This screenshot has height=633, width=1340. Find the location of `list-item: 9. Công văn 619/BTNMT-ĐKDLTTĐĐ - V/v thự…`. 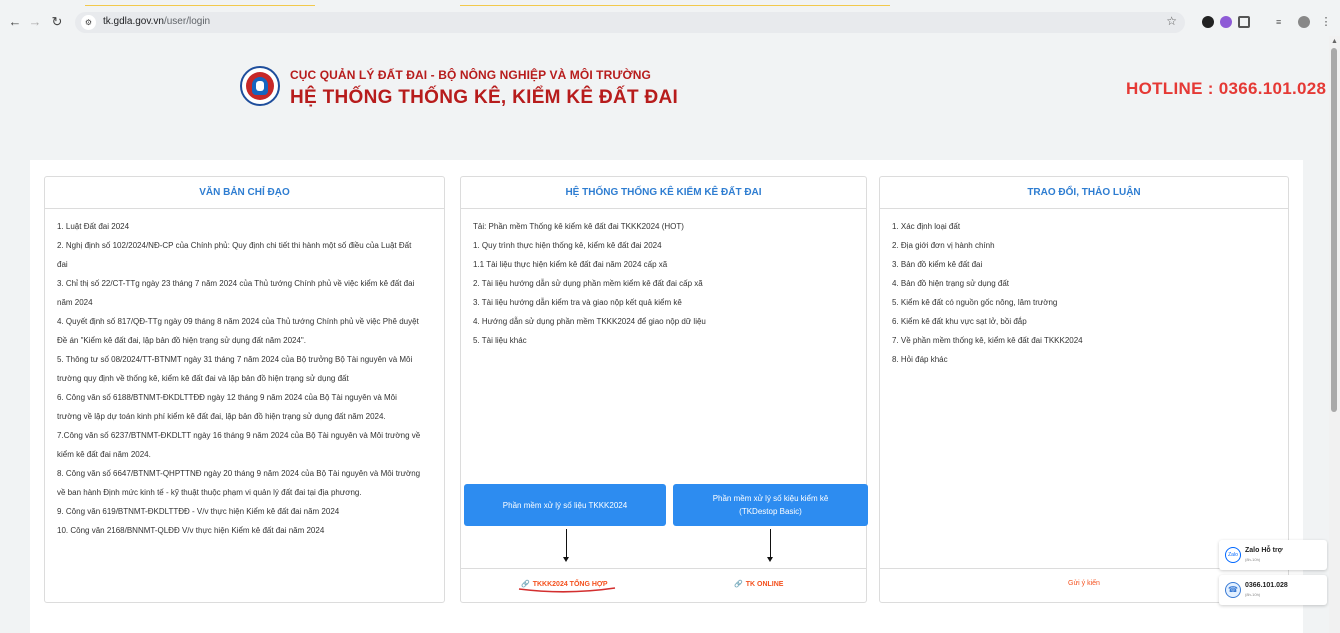

list-item: 9. Công văn 619/BTNMT-ĐKDLTTĐĐ - V/v thự… is located at coordinates (244, 511).